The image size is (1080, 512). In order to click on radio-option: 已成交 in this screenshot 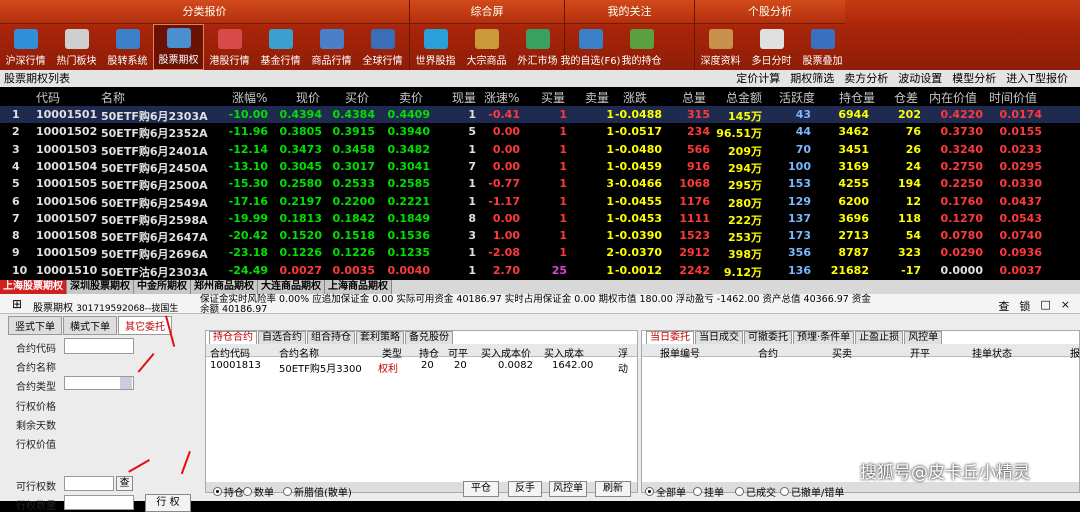, I will do `click(755, 491)`.